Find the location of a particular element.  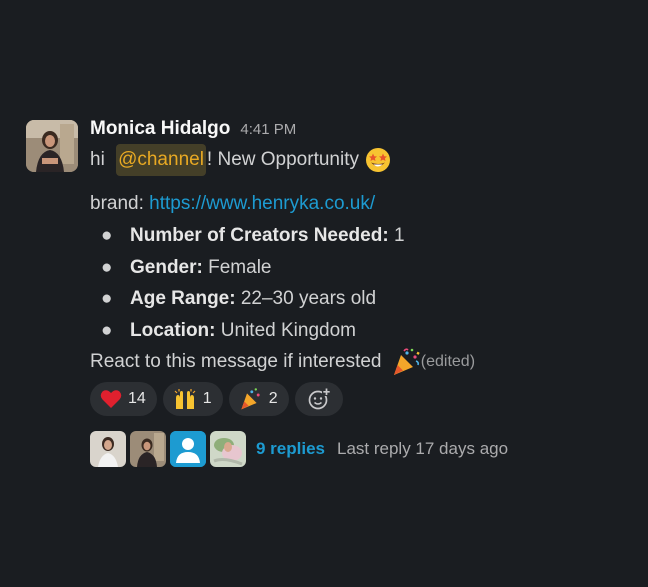

greeting-line: hi @channel ! New Opportunity is located at coordinates (360, 160).